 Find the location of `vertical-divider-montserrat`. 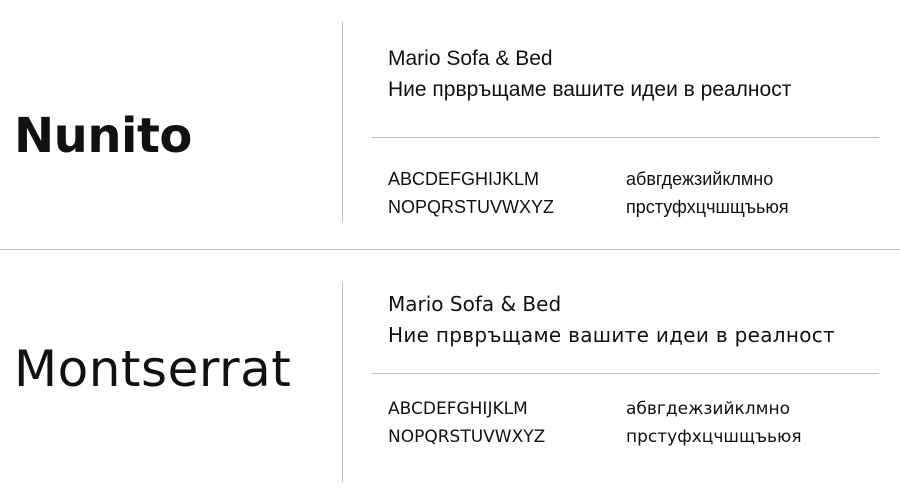

vertical-divider-montserrat is located at coordinates (342, 382).